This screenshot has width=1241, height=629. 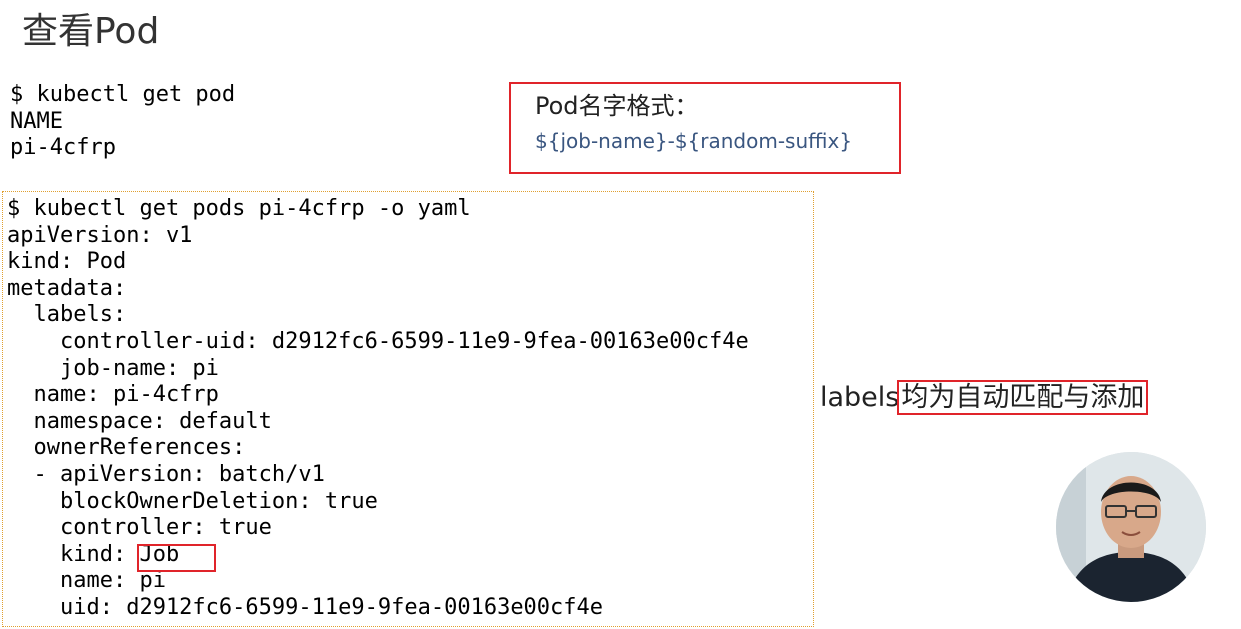 What do you see at coordinates (694, 141) in the screenshot?
I see `callout-format: ${job-name}-${random-suffix}` at bounding box center [694, 141].